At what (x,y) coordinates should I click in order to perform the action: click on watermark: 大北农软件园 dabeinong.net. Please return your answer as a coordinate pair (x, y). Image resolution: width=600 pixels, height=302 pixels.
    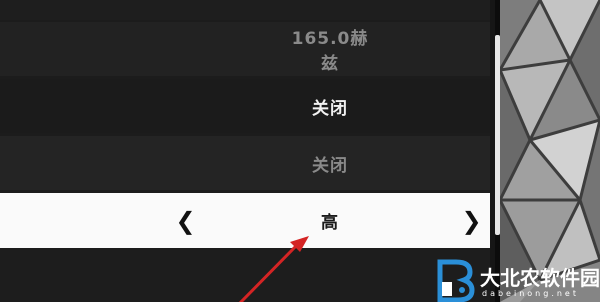
    Looking at the image, I should click on (518, 280).